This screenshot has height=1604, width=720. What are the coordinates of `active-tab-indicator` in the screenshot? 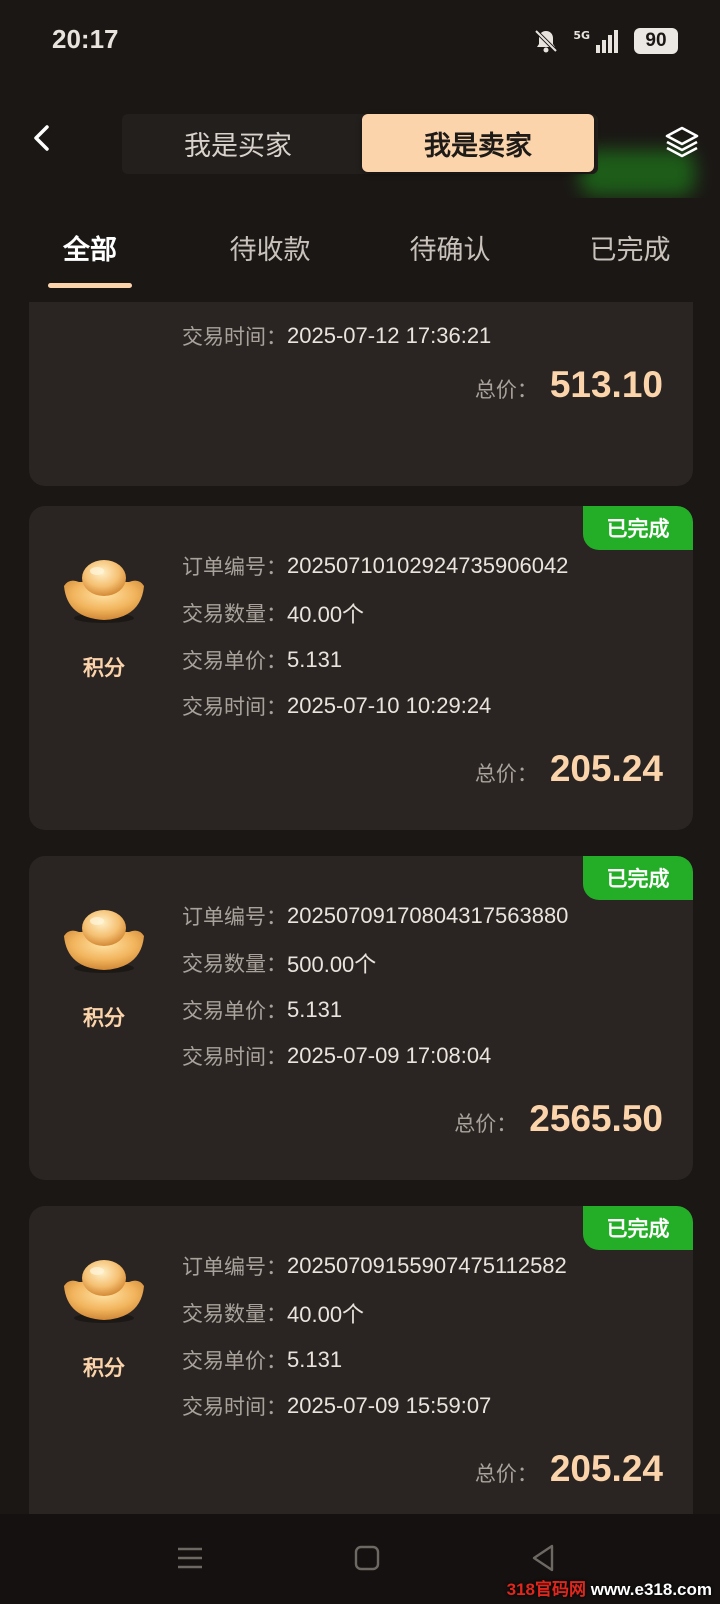 It's located at (90, 285).